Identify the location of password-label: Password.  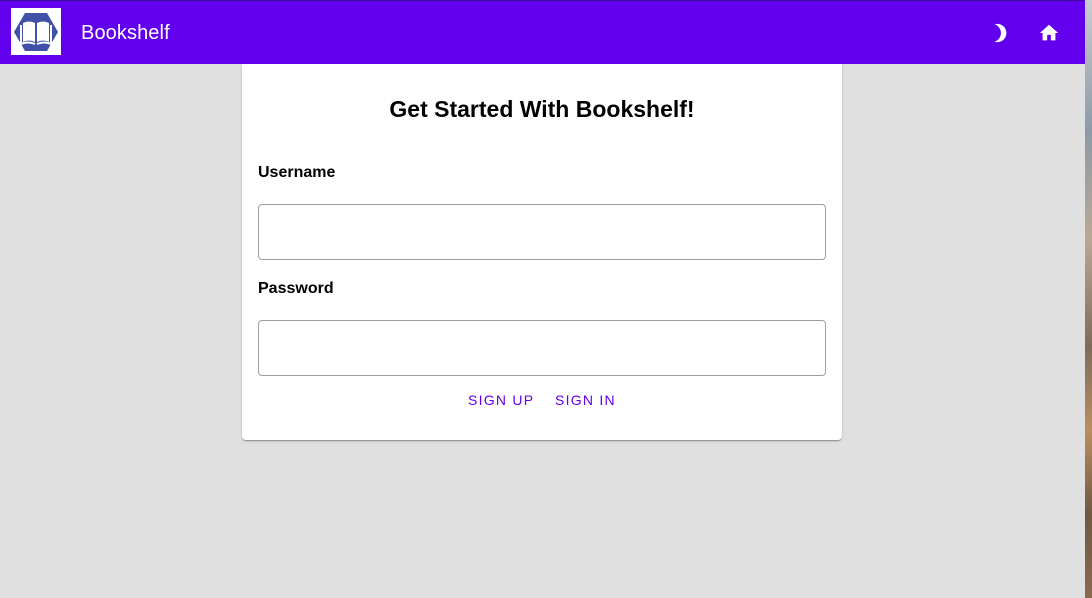
(296, 288).